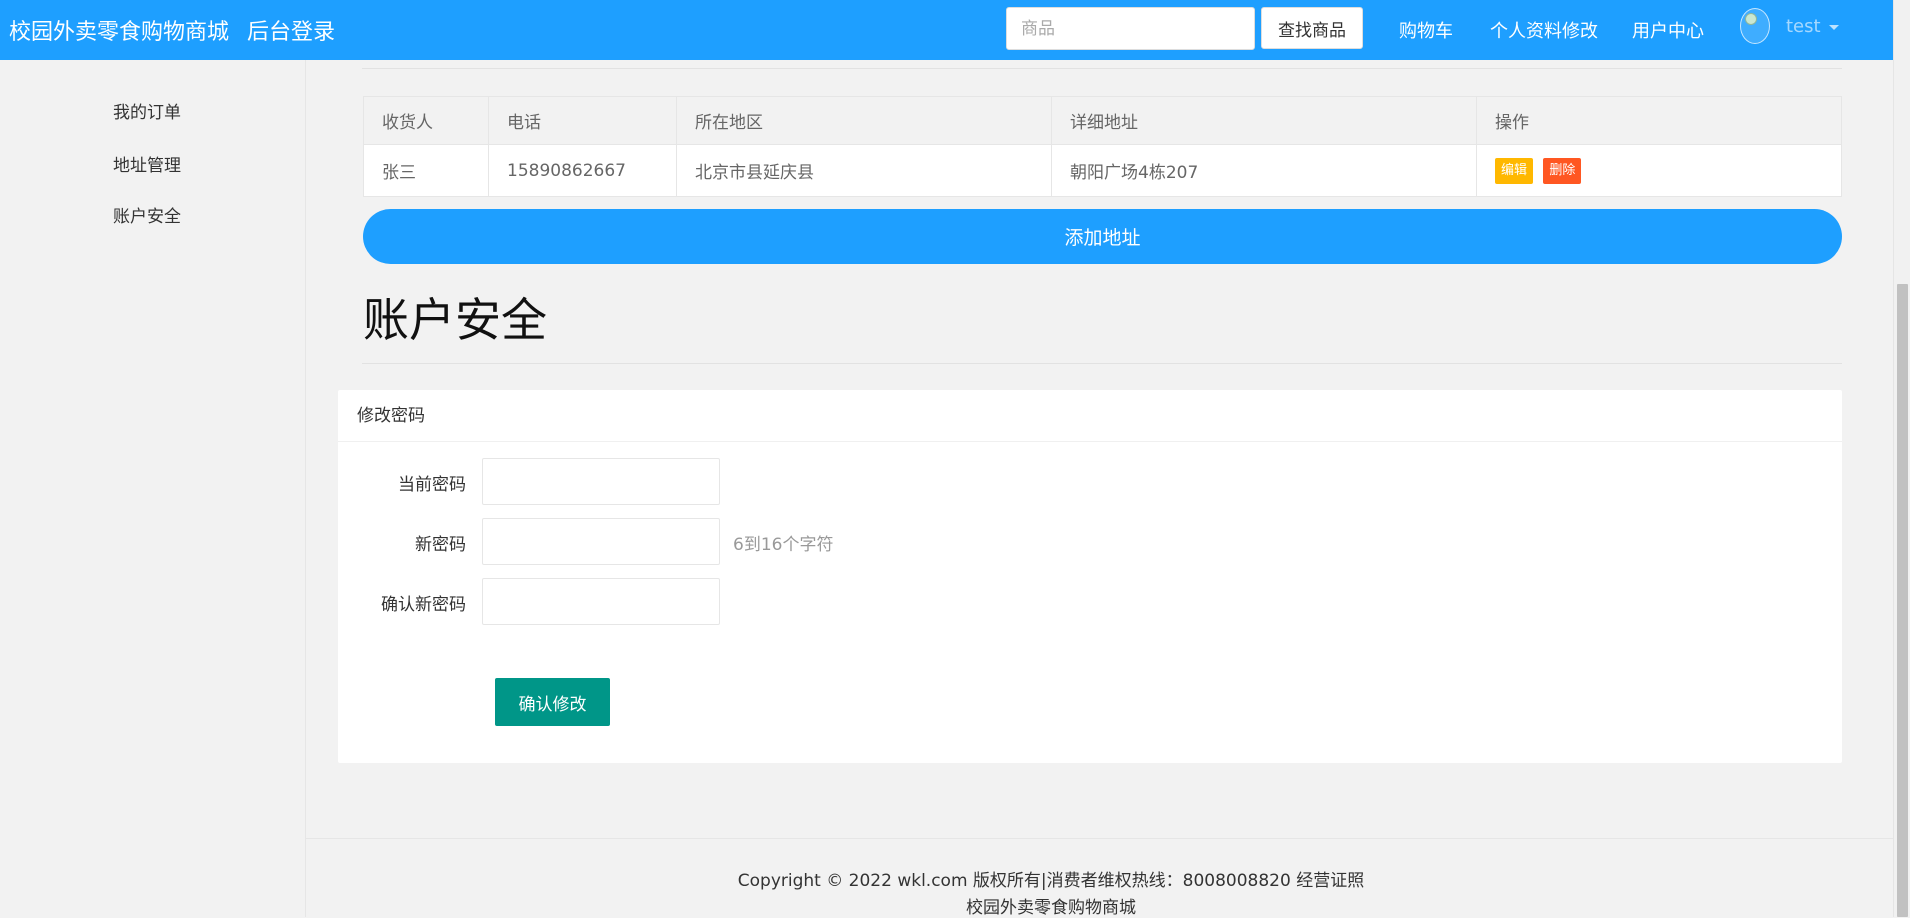 This screenshot has width=1910, height=918. What do you see at coordinates (1264, 120) in the screenshot?
I see `column-header-detail: 详细地址` at bounding box center [1264, 120].